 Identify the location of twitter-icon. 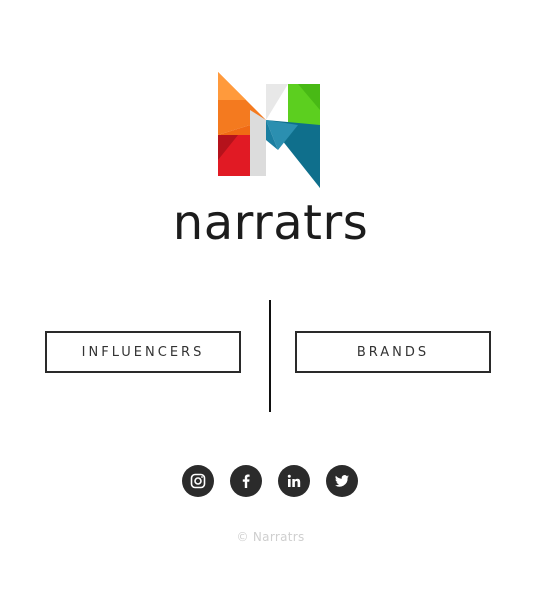
(341, 481).